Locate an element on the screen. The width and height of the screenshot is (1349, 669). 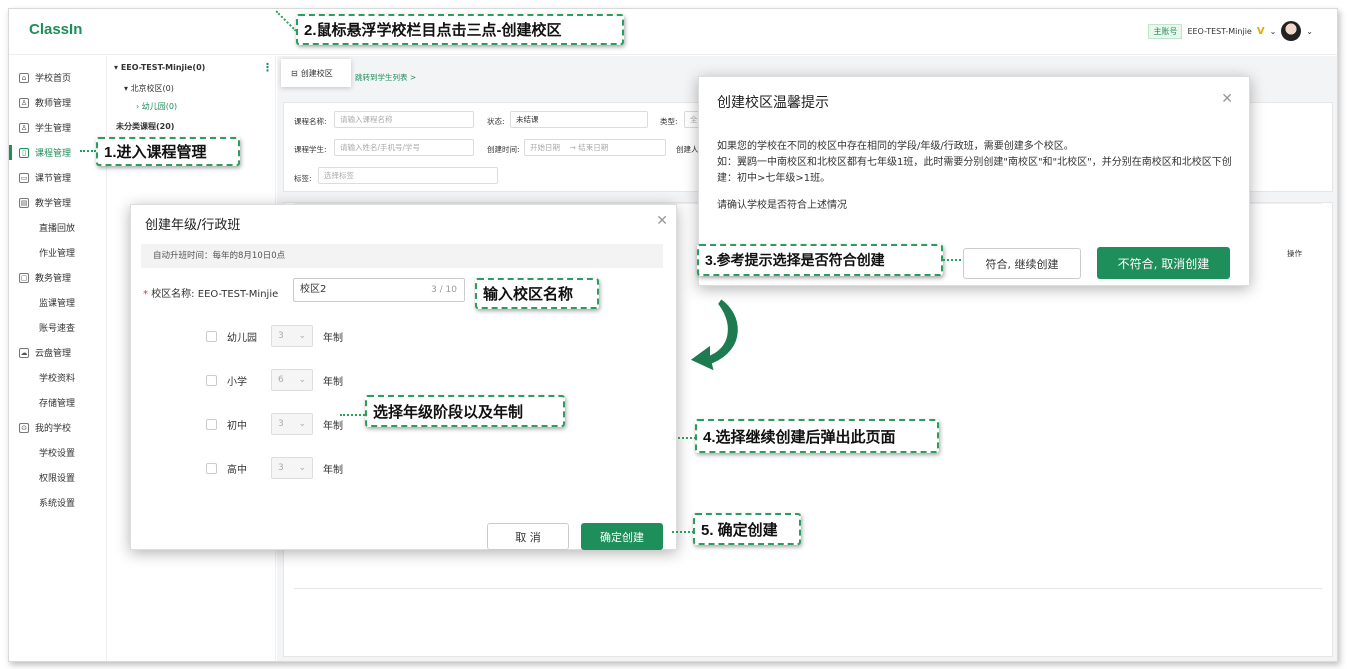
years-select: 6 ⌄ is located at coordinates (292, 380).